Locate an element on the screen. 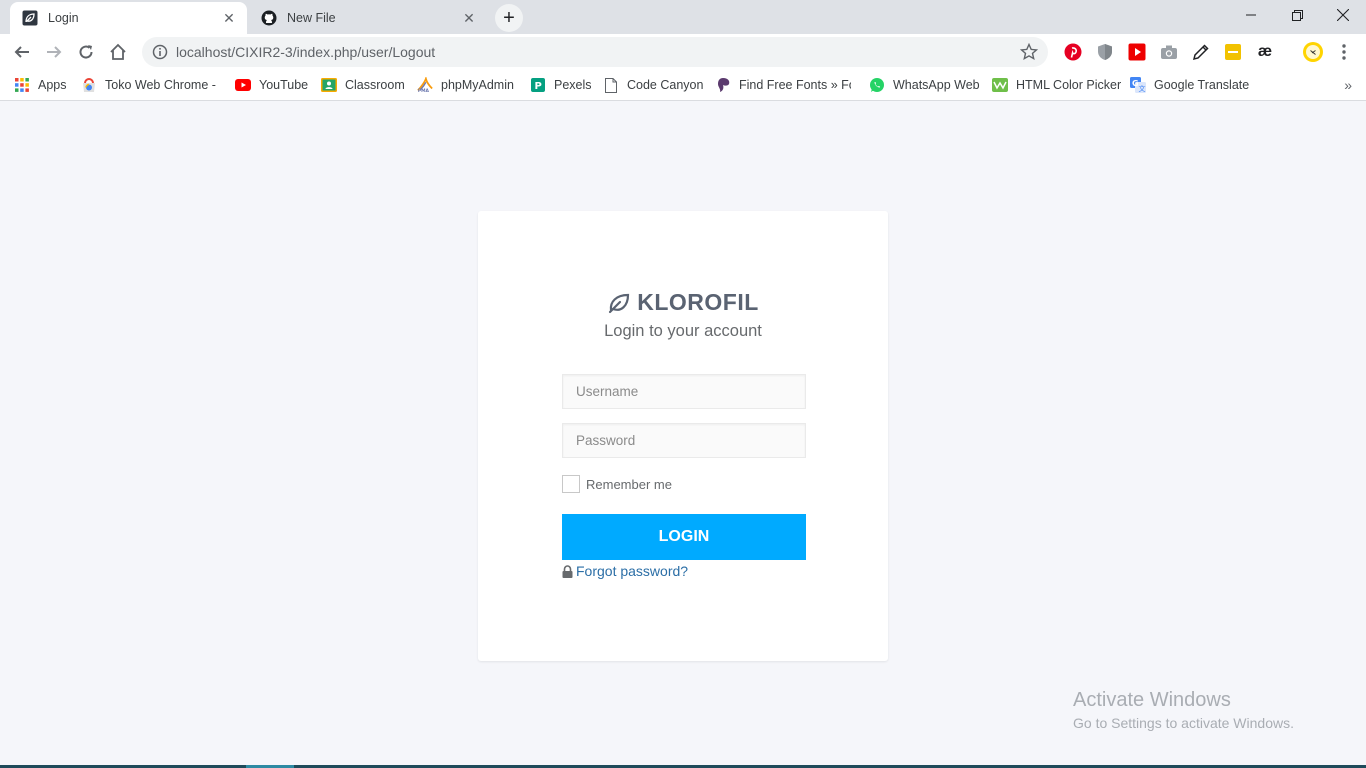 The width and height of the screenshot is (1366, 768). bookmark-google-translate: G文 Google Translate is located at coordinates (1189, 85).